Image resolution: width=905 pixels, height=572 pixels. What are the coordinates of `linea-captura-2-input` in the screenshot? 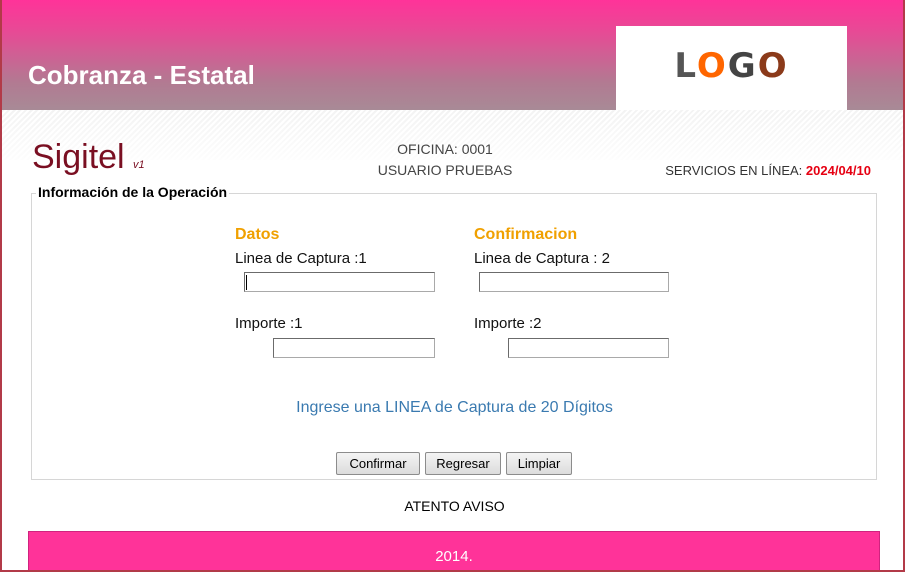 It's located at (574, 282).